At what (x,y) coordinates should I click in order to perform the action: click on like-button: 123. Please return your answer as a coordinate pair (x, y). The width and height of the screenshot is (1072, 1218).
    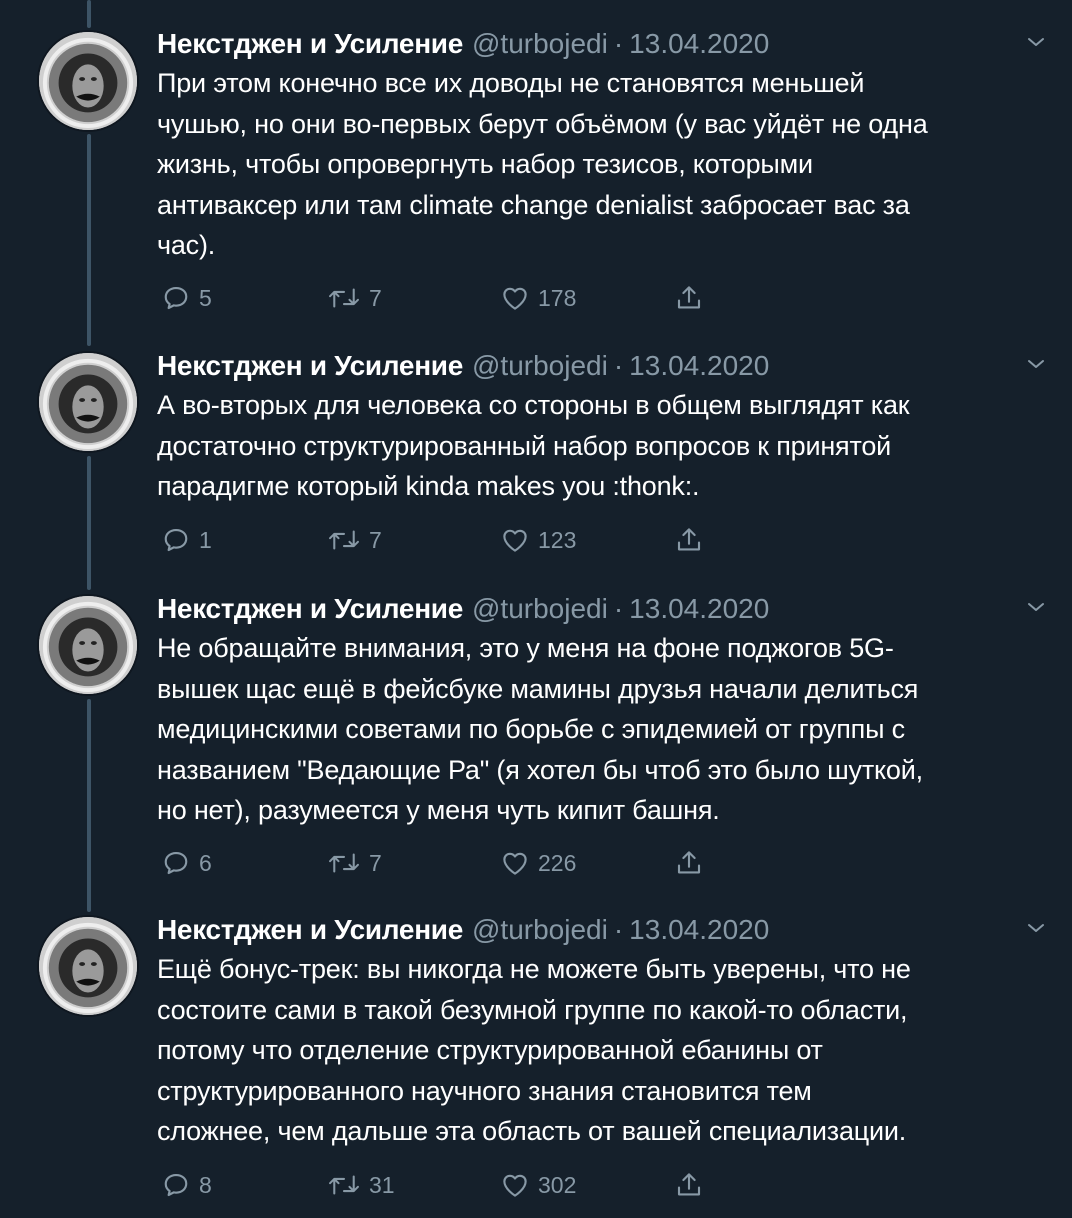
    Looking at the image, I should click on (538, 540).